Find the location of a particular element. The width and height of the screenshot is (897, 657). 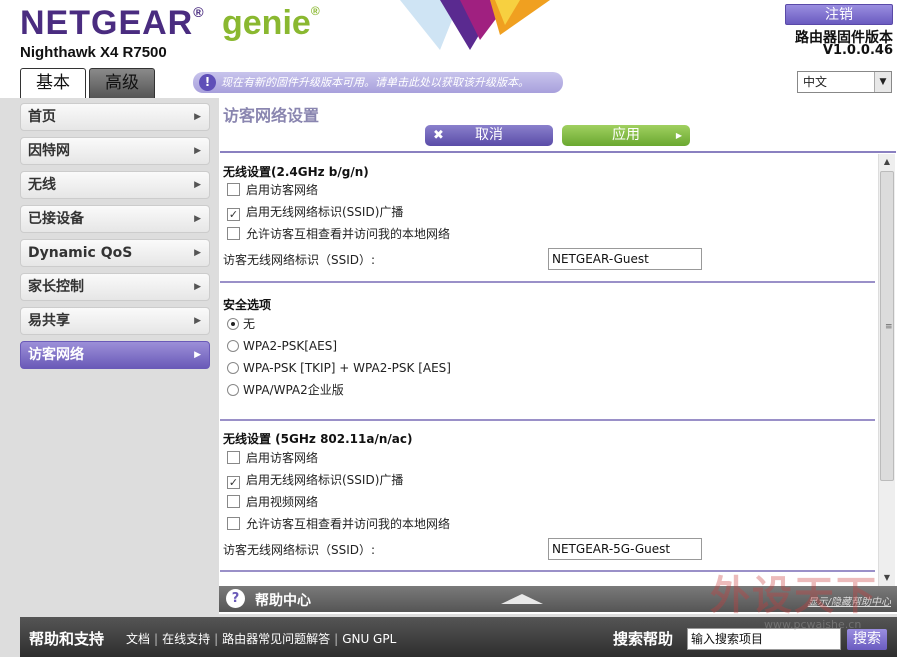

security-option-enterprise: WPA/WPA2企业版 is located at coordinates (285, 391).